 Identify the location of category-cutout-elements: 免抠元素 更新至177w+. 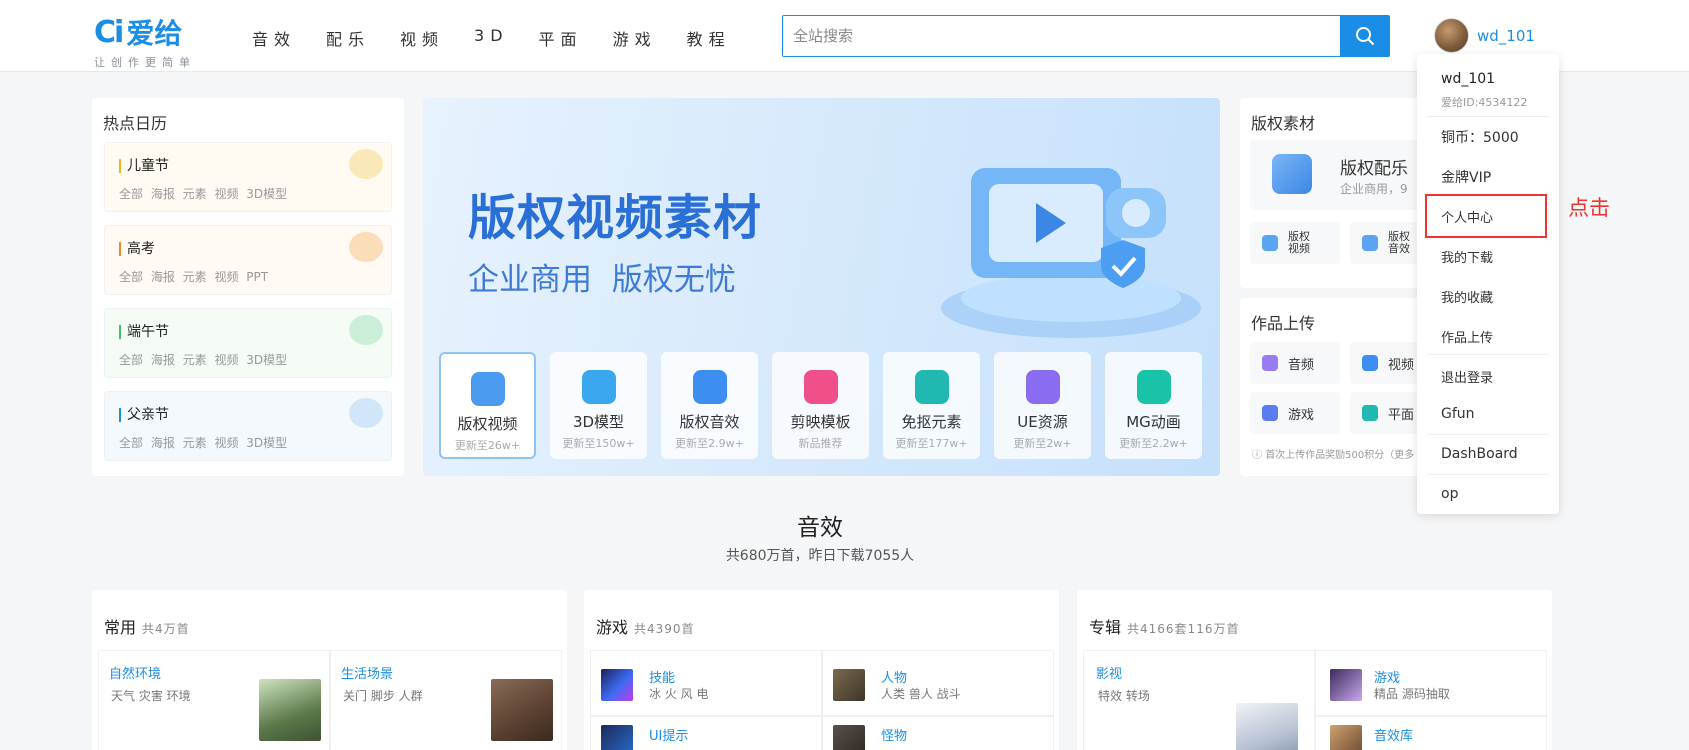
(931, 405).